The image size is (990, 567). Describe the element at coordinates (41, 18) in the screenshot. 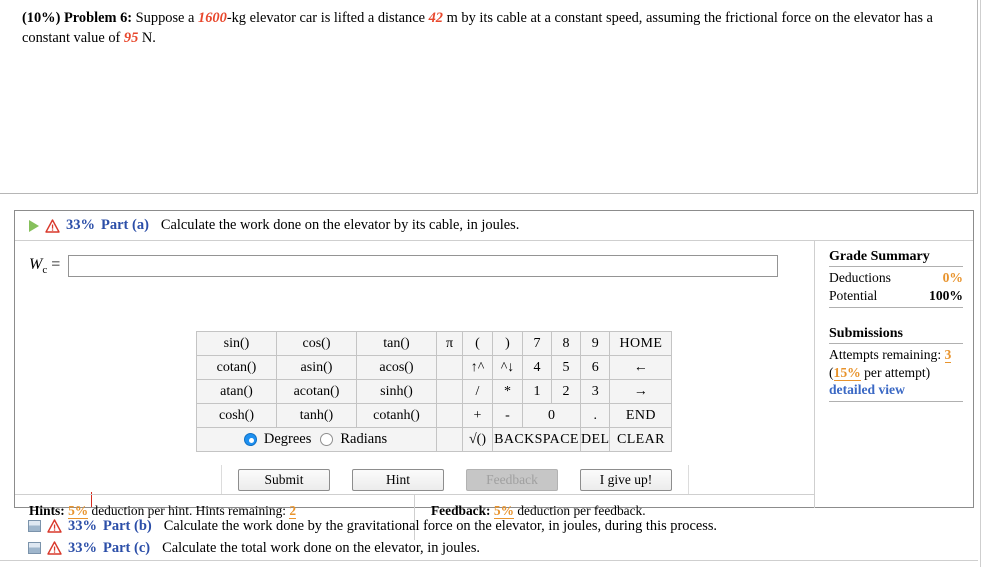

I see `problem-percent: (10%)` at that location.